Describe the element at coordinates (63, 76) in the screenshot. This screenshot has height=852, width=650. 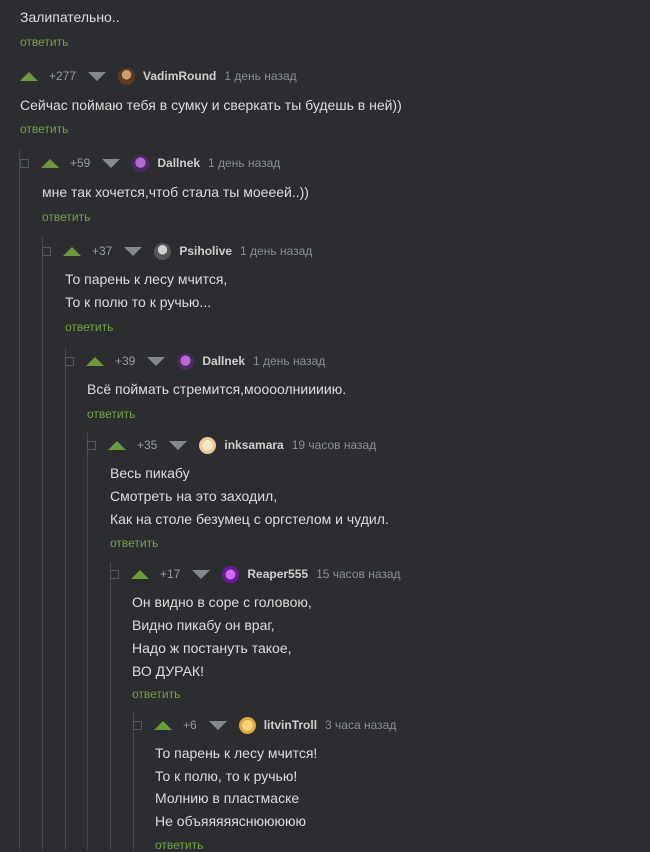
I see `comment-rating: +277` at that location.